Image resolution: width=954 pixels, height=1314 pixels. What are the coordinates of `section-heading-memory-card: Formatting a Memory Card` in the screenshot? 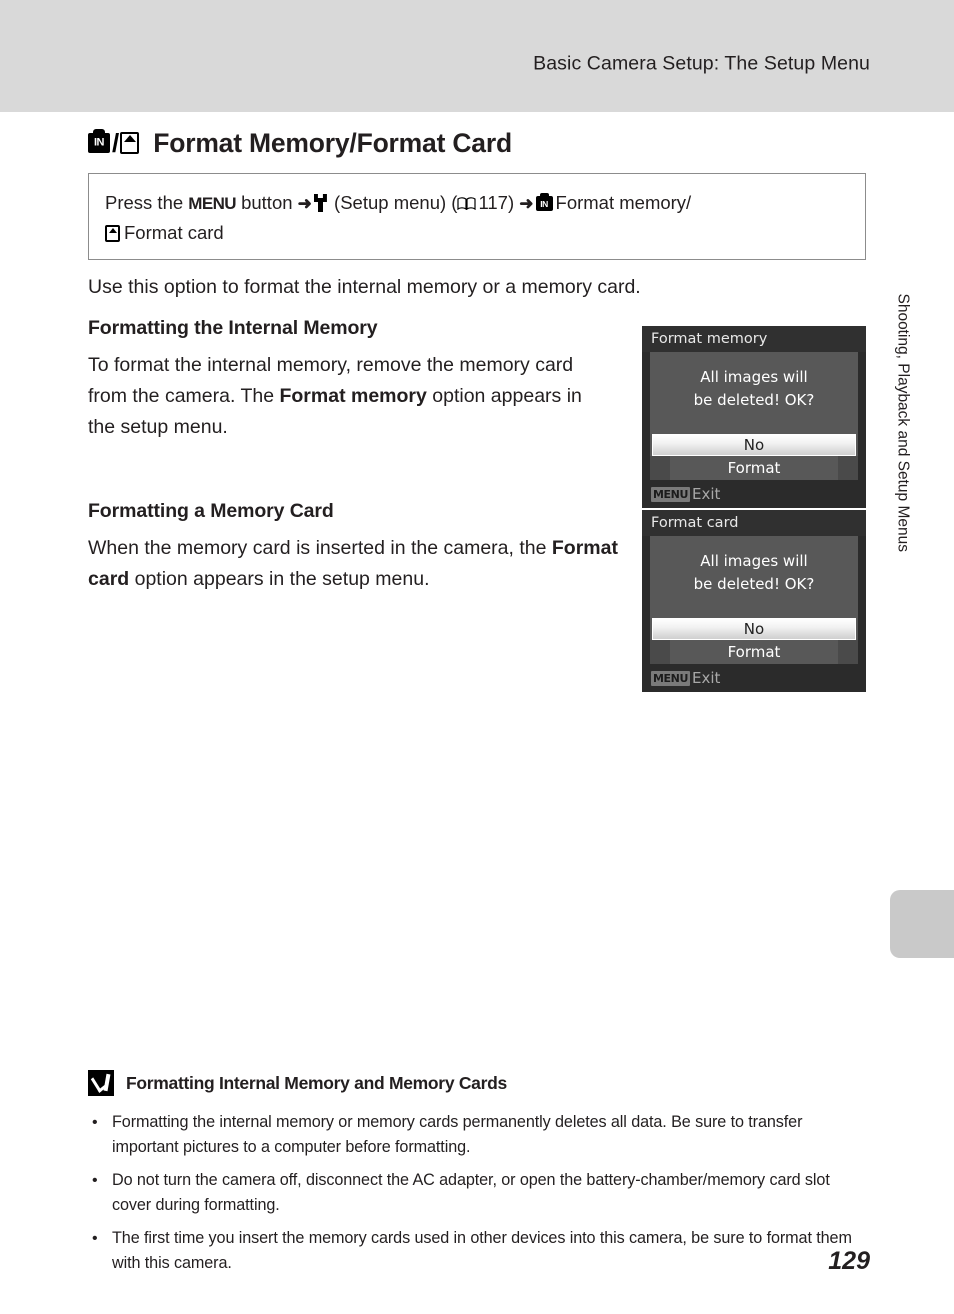 It's located at (211, 511).